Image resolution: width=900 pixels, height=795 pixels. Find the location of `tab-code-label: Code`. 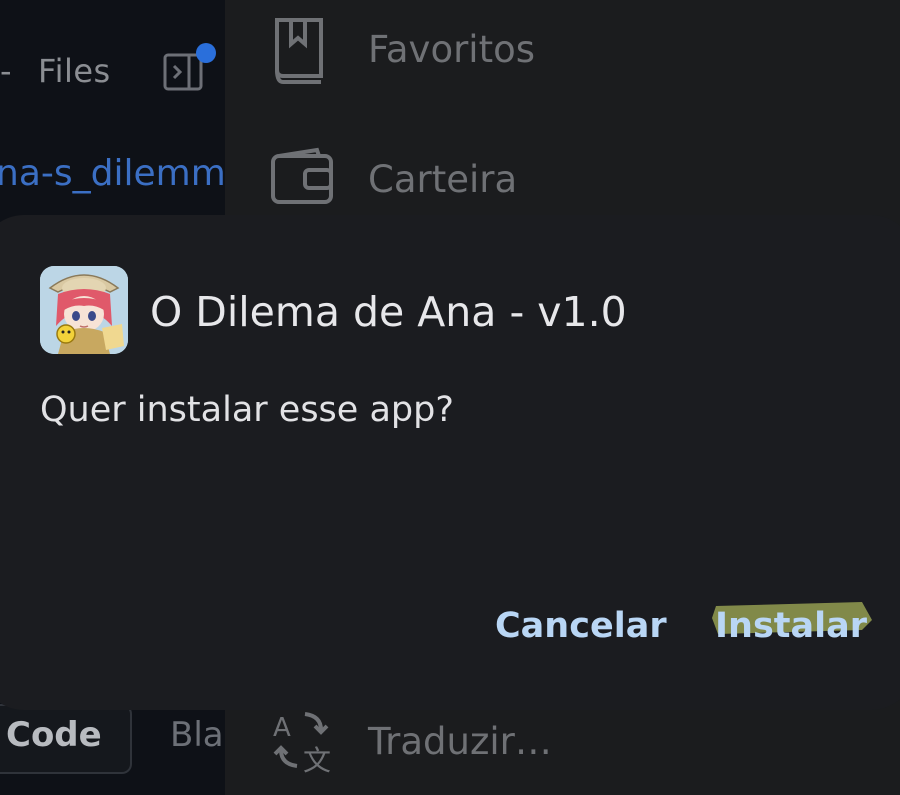

tab-code-label: Code is located at coordinates (54, 735).